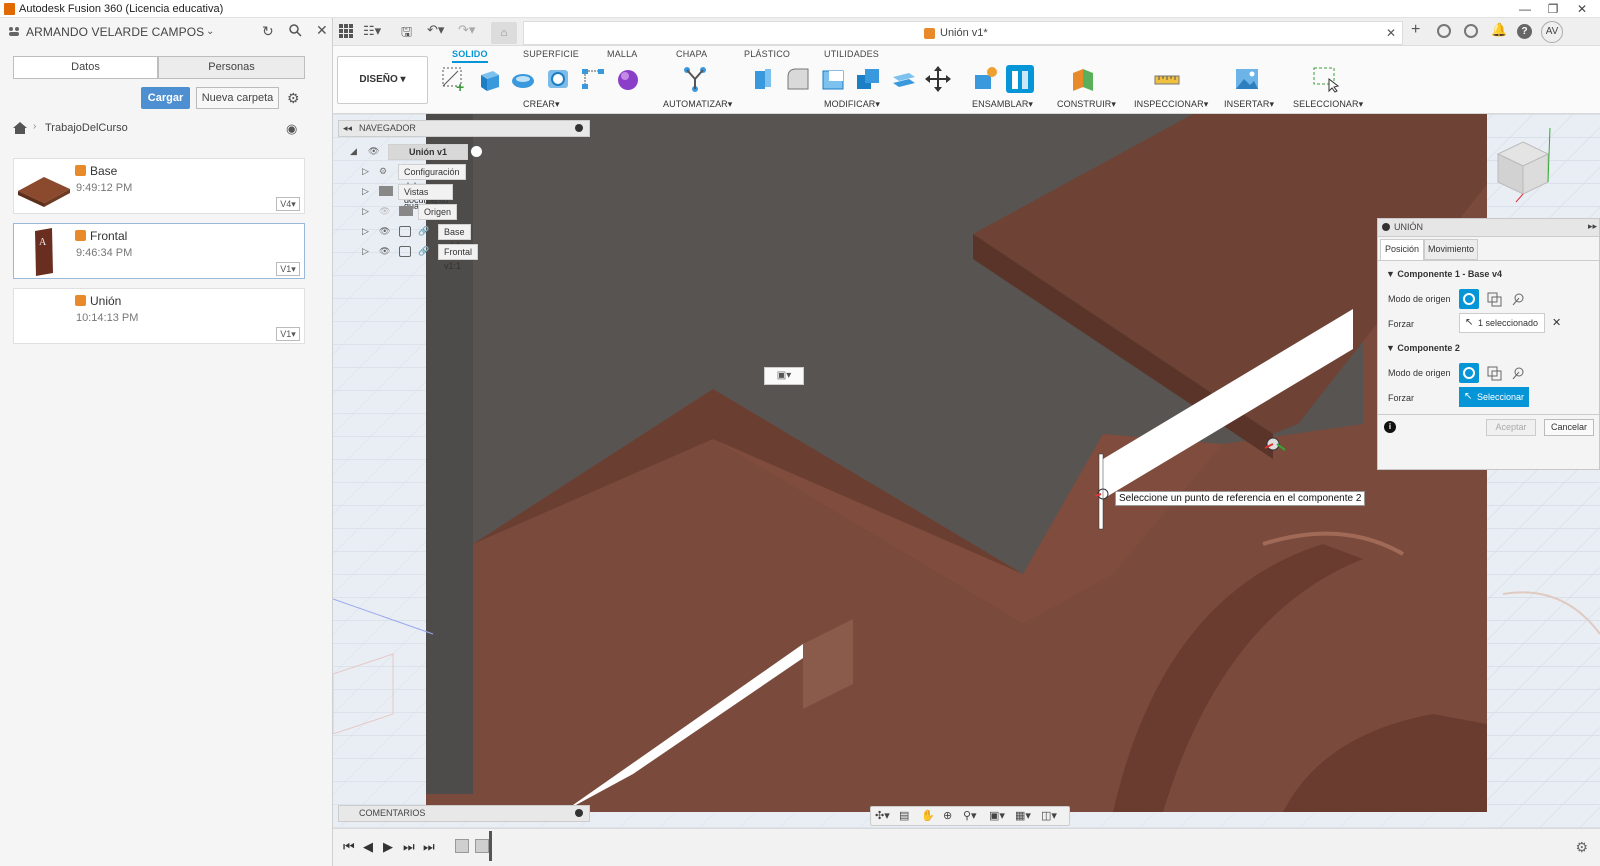 Image resolution: width=1600 pixels, height=866 pixels. Describe the element at coordinates (1325, 79) in the screenshot. I see `select-icon` at that location.